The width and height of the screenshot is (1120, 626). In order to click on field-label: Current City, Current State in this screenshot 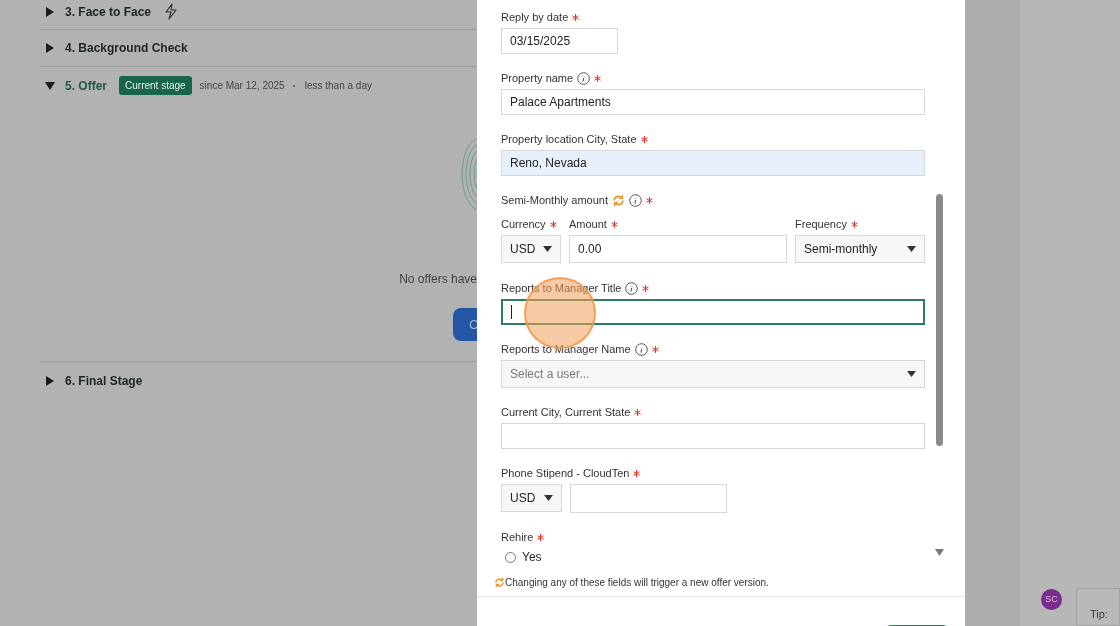, I will do `click(566, 412)`.